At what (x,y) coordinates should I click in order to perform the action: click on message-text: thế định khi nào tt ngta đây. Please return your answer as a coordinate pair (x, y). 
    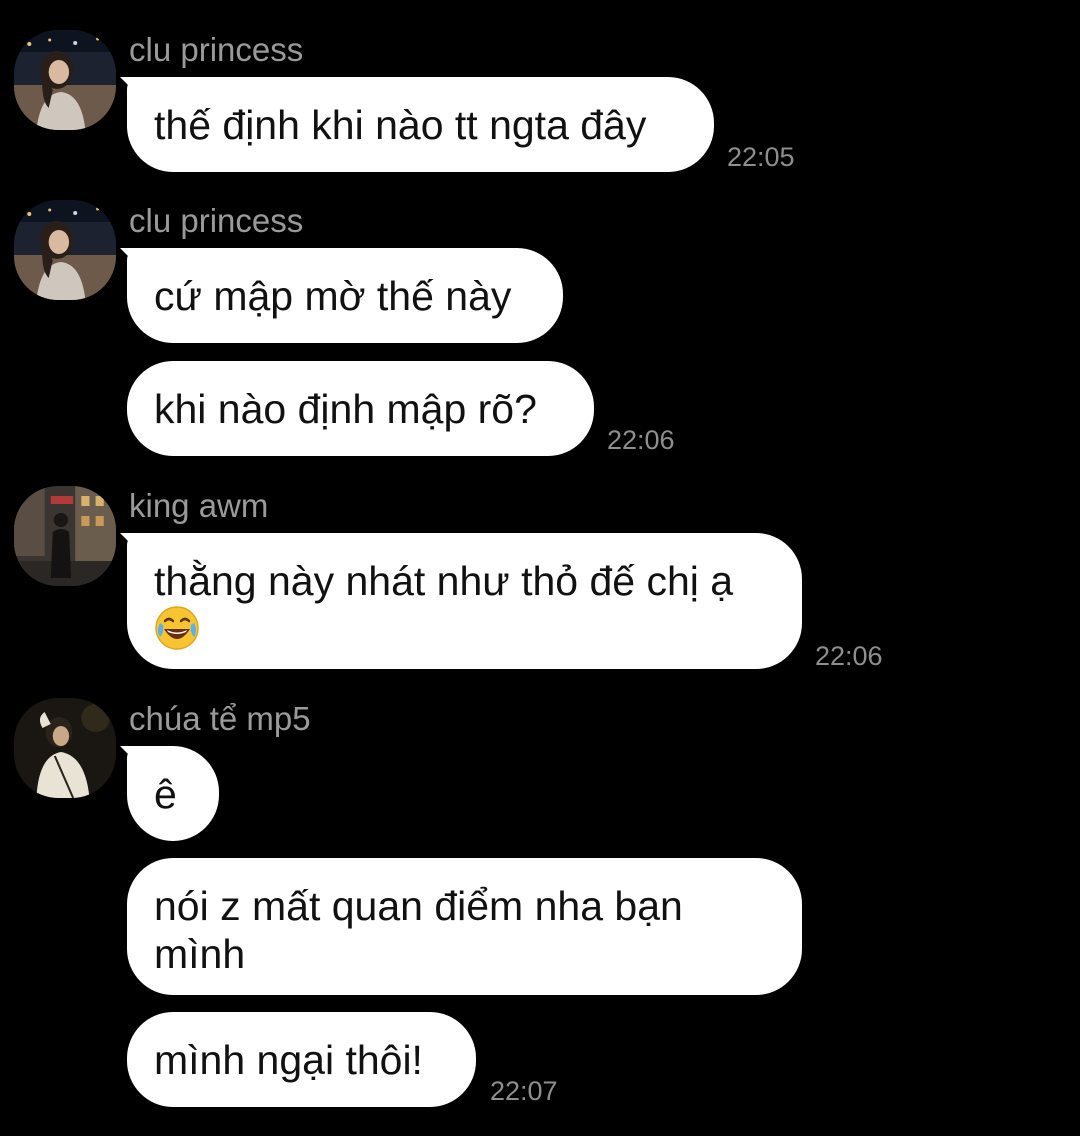
    Looking at the image, I should click on (400, 125).